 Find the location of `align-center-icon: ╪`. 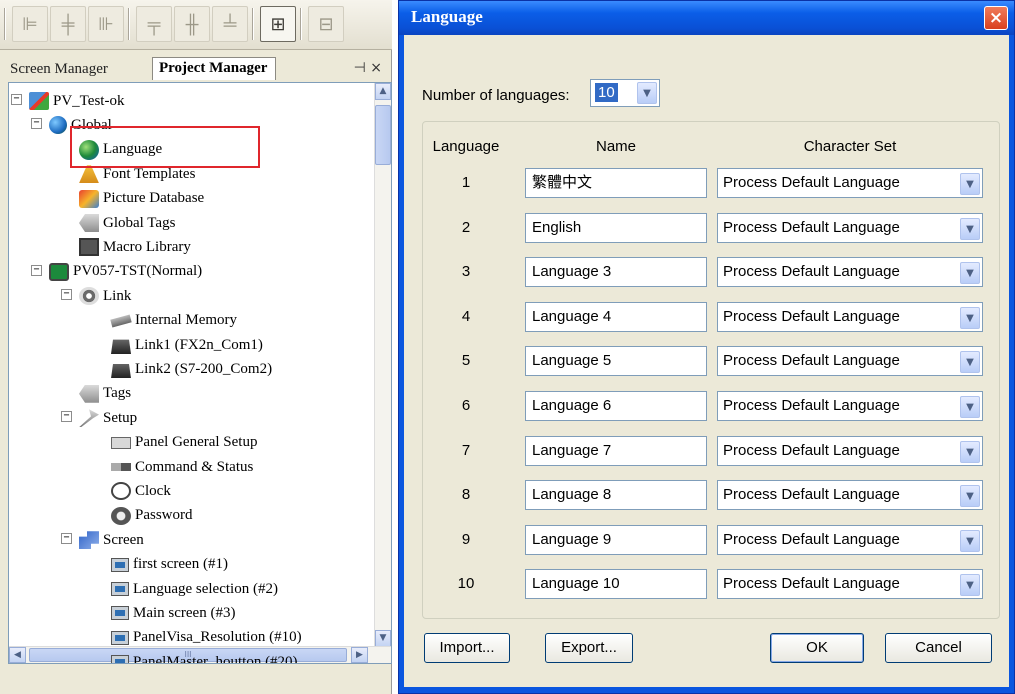

align-center-icon: ╪ is located at coordinates (68, 24).